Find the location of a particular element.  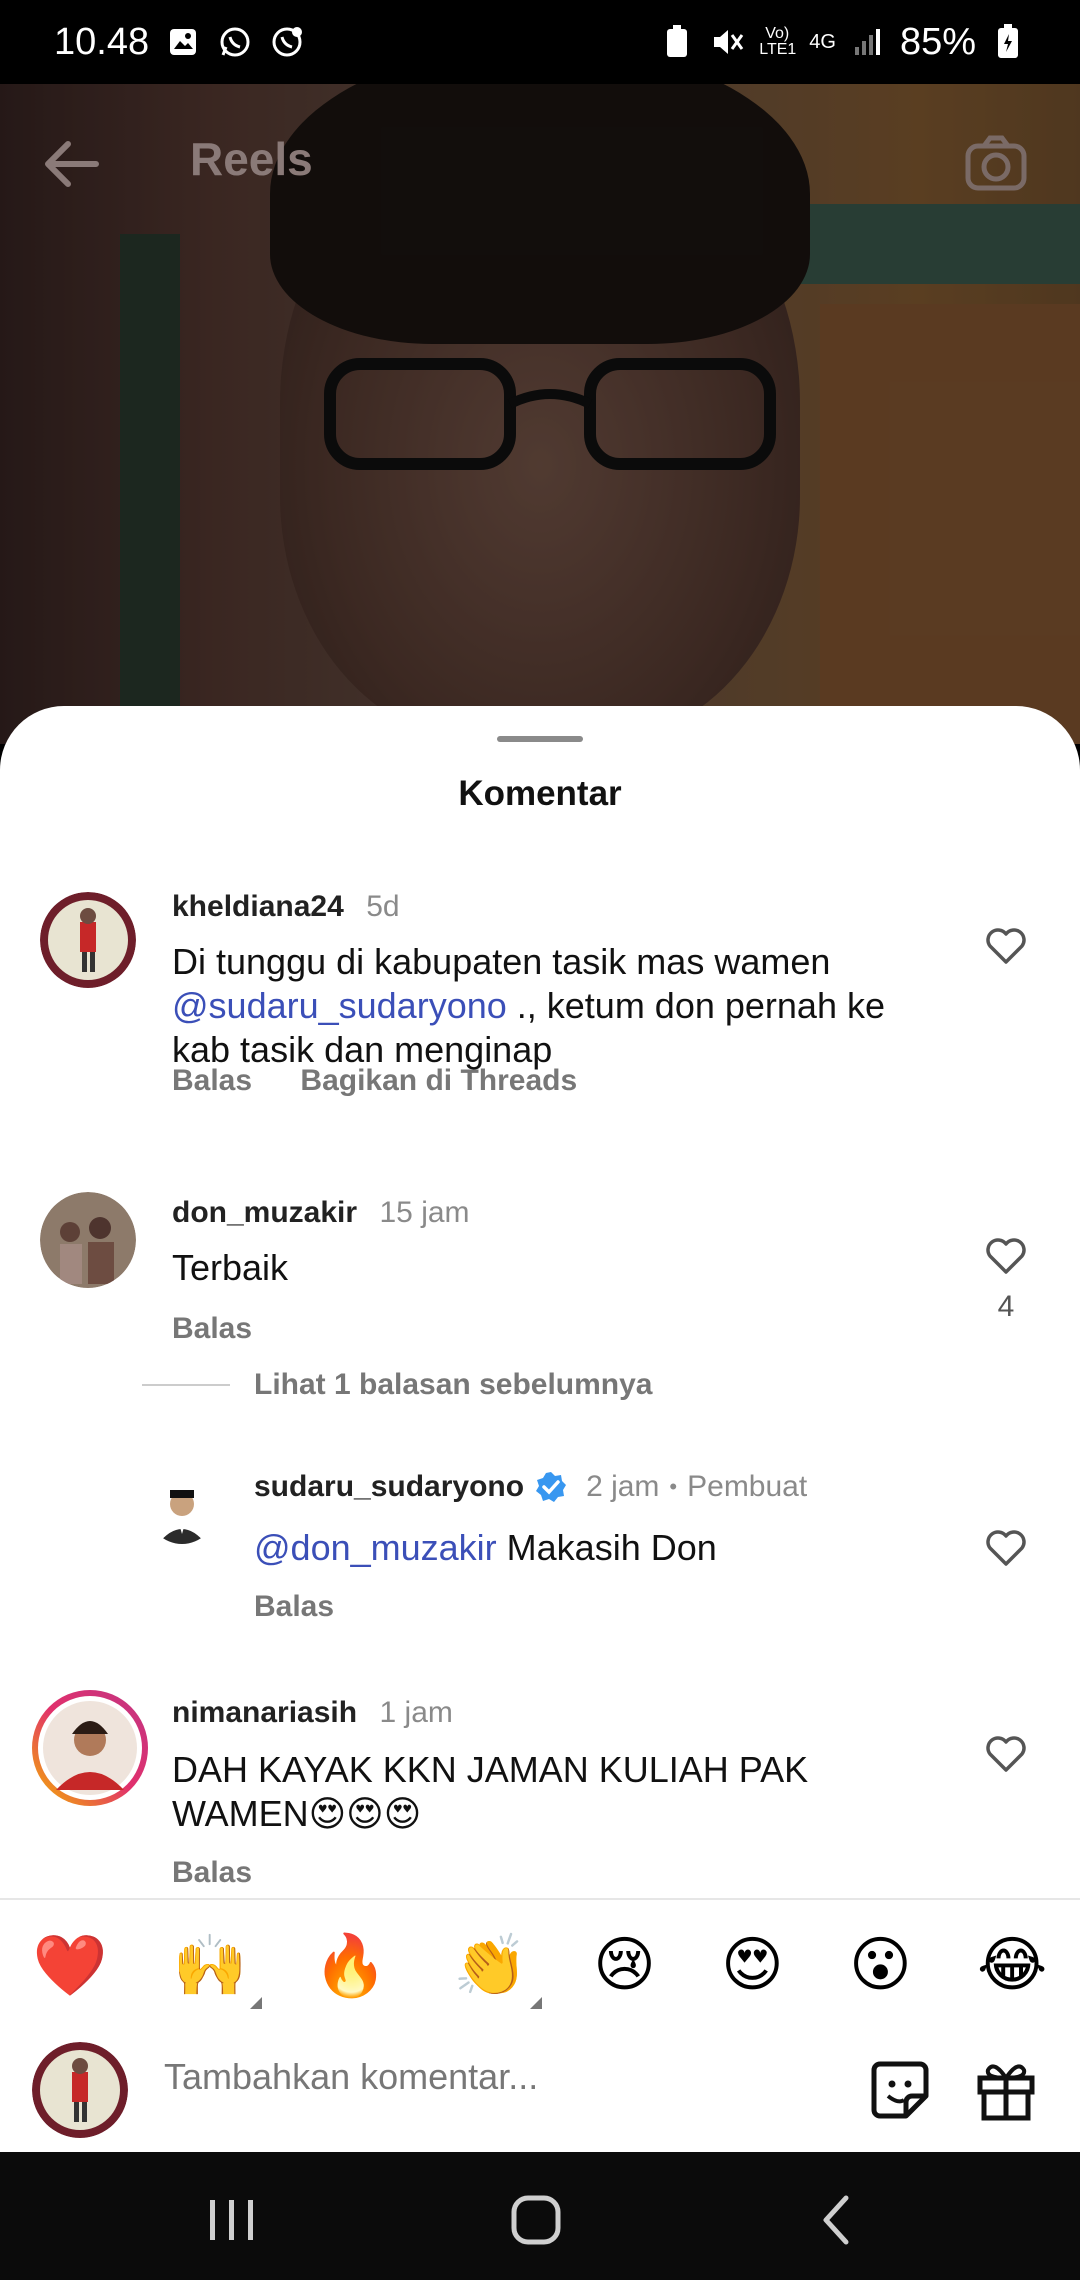

status-time: 10.48 is located at coordinates (102, 41).